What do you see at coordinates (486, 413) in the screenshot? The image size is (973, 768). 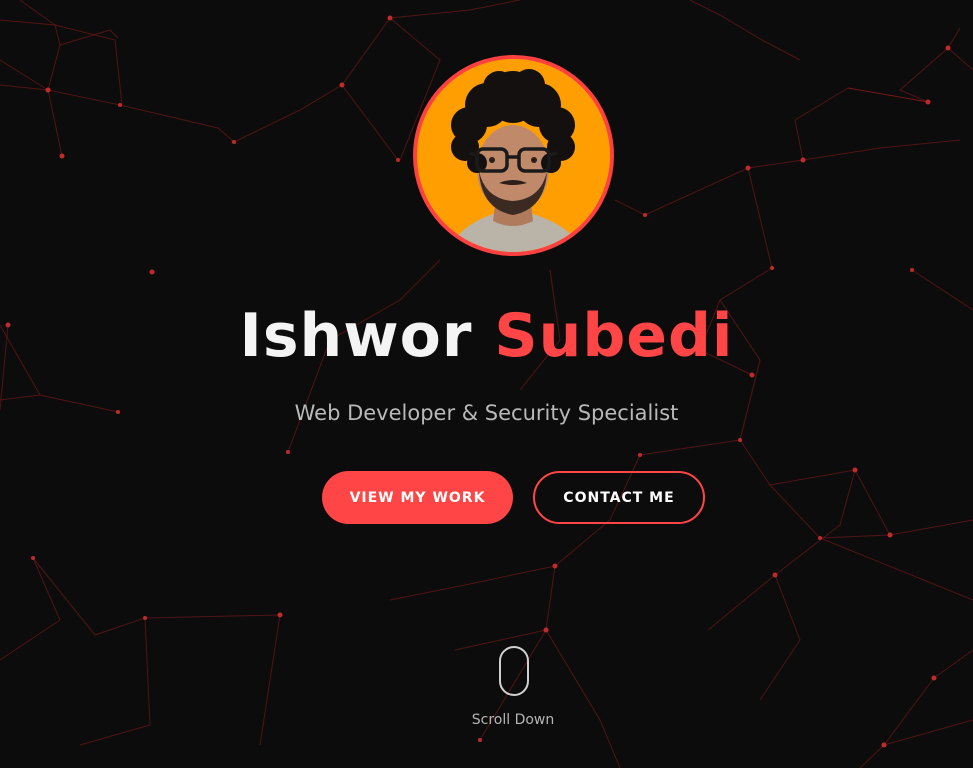 I see `hero-subtitle: Web Developer & Security Specialist` at bounding box center [486, 413].